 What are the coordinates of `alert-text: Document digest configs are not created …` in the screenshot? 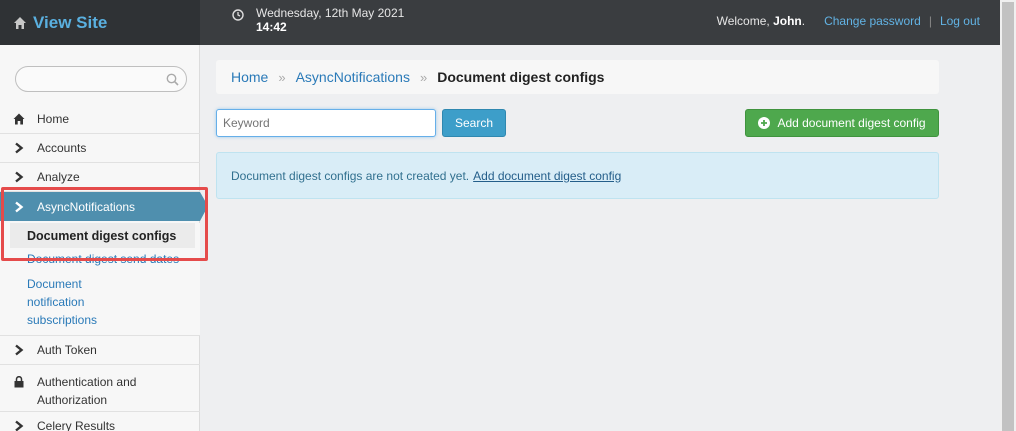 It's located at (350, 175).